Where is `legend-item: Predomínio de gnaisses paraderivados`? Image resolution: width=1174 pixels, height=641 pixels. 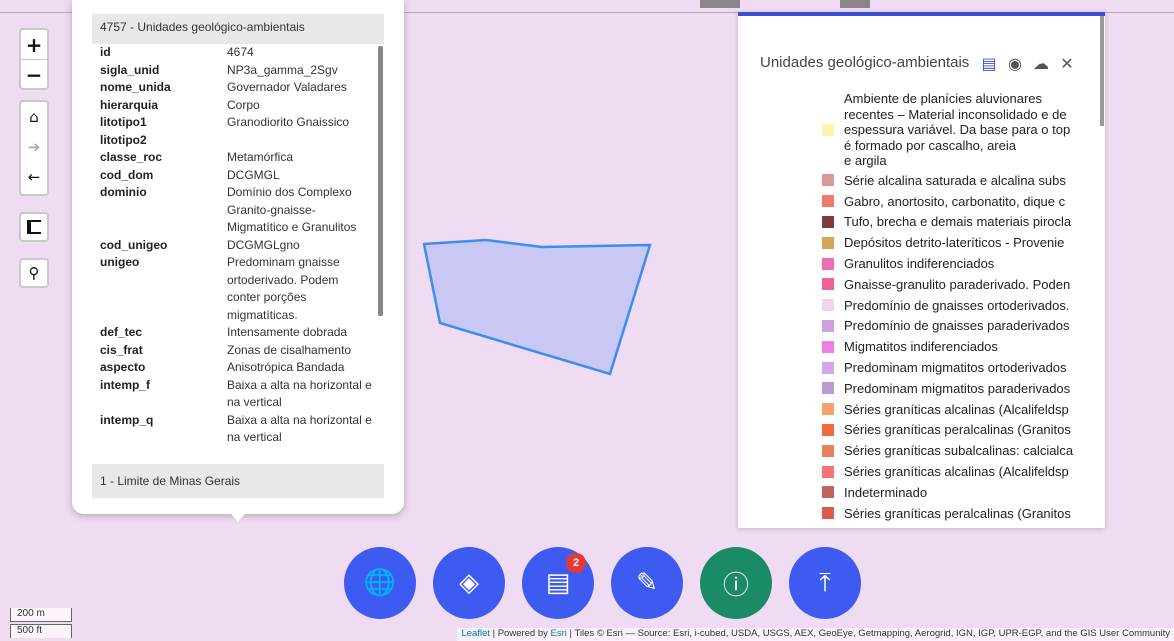
legend-item: Predomínio de gnaisses paraderivados is located at coordinates (961, 326).